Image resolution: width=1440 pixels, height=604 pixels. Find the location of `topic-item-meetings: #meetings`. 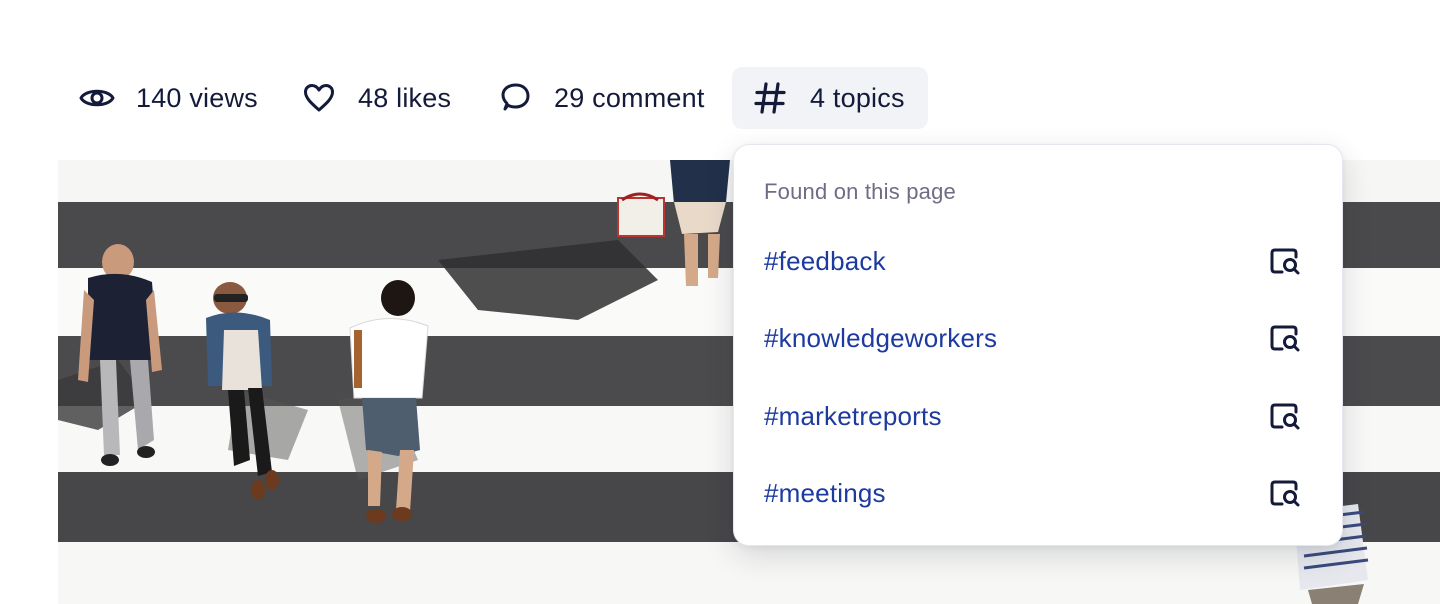

topic-item-meetings: #meetings is located at coordinates (1039, 493).